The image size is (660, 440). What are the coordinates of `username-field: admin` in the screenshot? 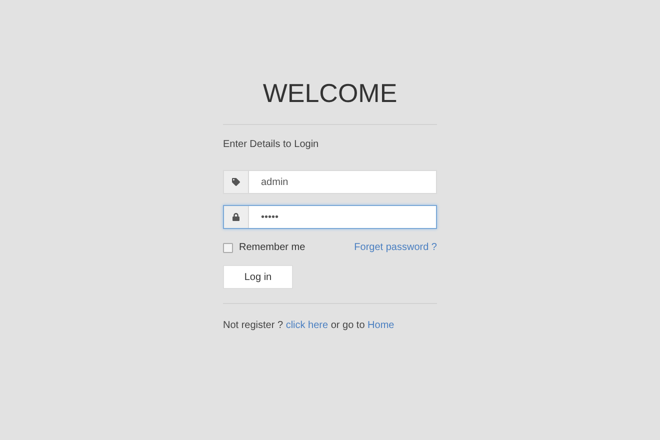 It's located at (330, 182).